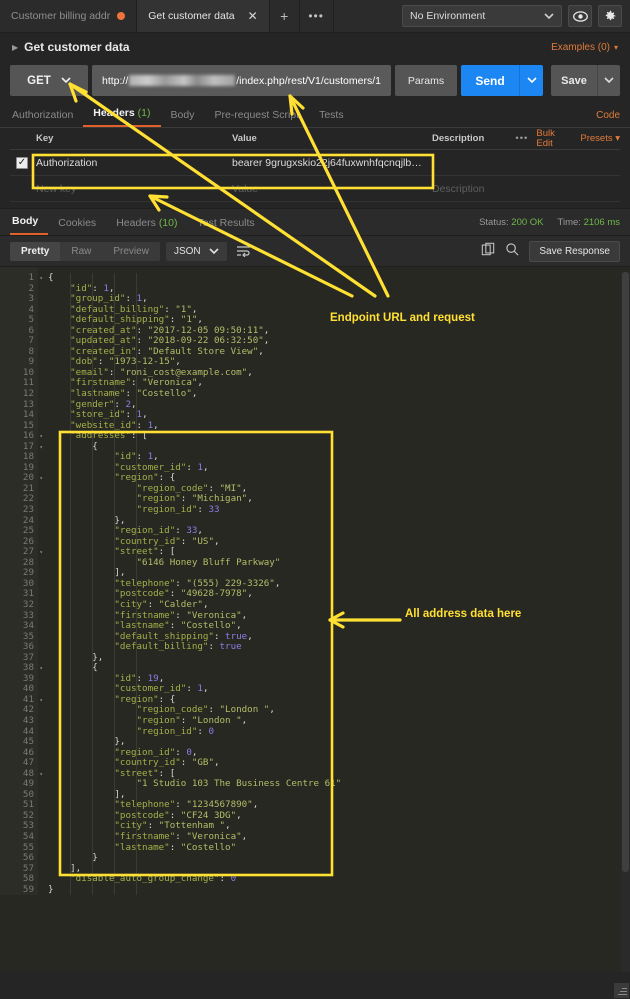 The width and height of the screenshot is (630, 999). Describe the element at coordinates (49, 80) in the screenshot. I see `http-method-select: GET` at that location.